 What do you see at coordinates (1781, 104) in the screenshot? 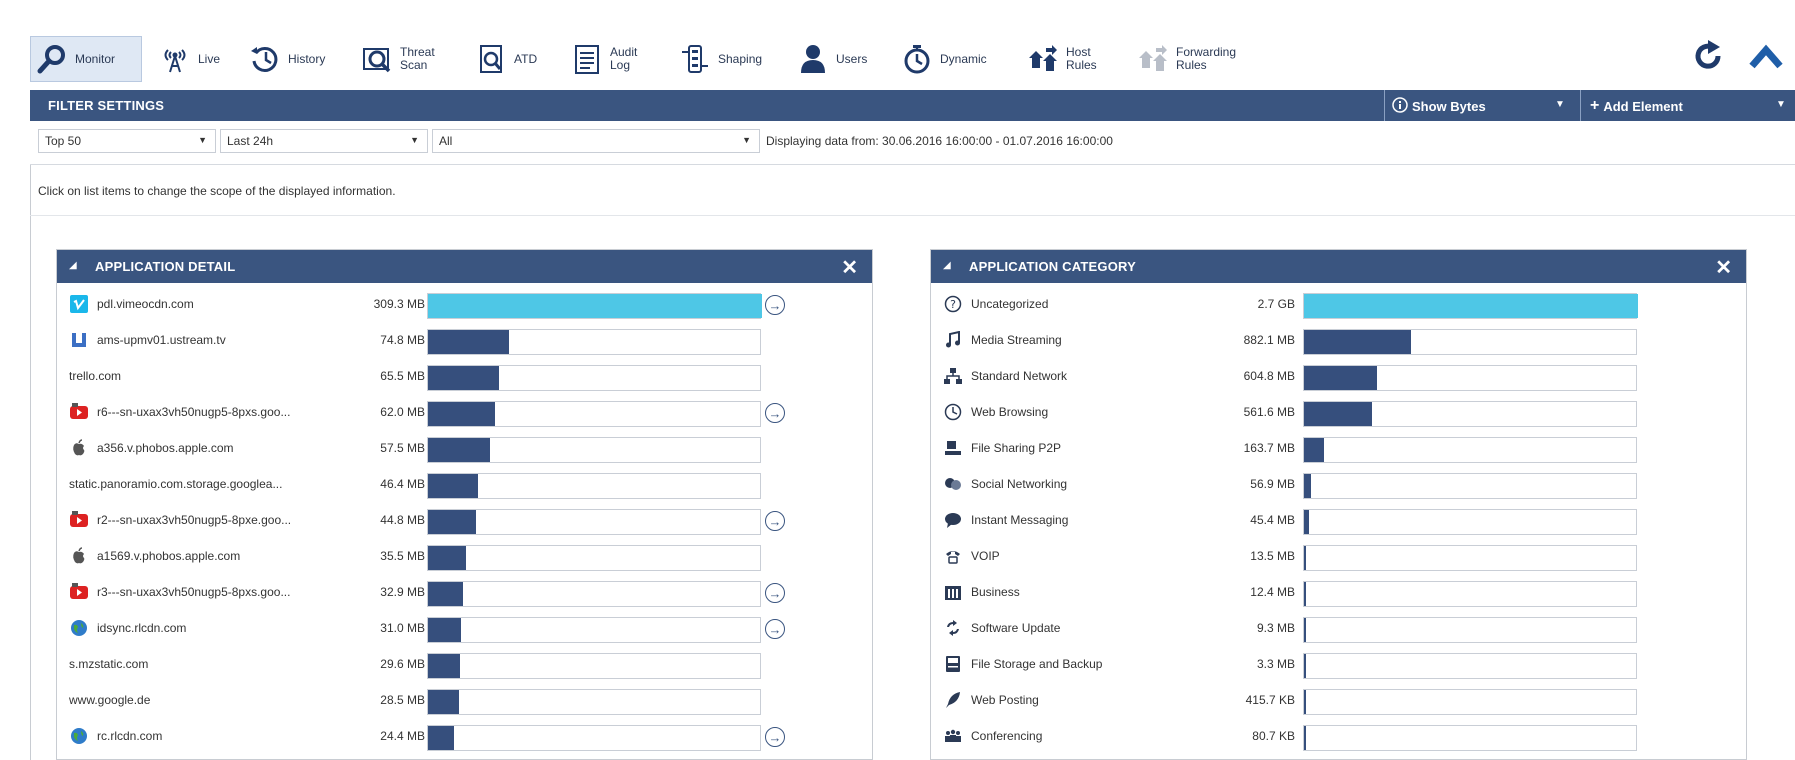
I see `add-element-caret-icon: ▼` at bounding box center [1781, 104].